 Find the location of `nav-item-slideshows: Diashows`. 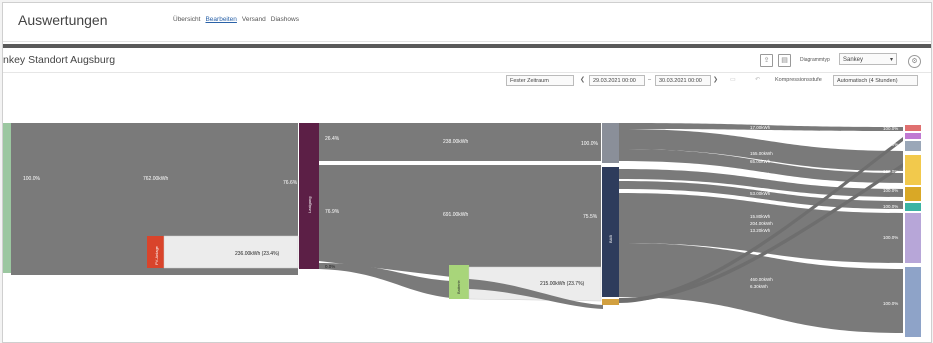

nav-item-slideshows: Diashows is located at coordinates (285, 19).